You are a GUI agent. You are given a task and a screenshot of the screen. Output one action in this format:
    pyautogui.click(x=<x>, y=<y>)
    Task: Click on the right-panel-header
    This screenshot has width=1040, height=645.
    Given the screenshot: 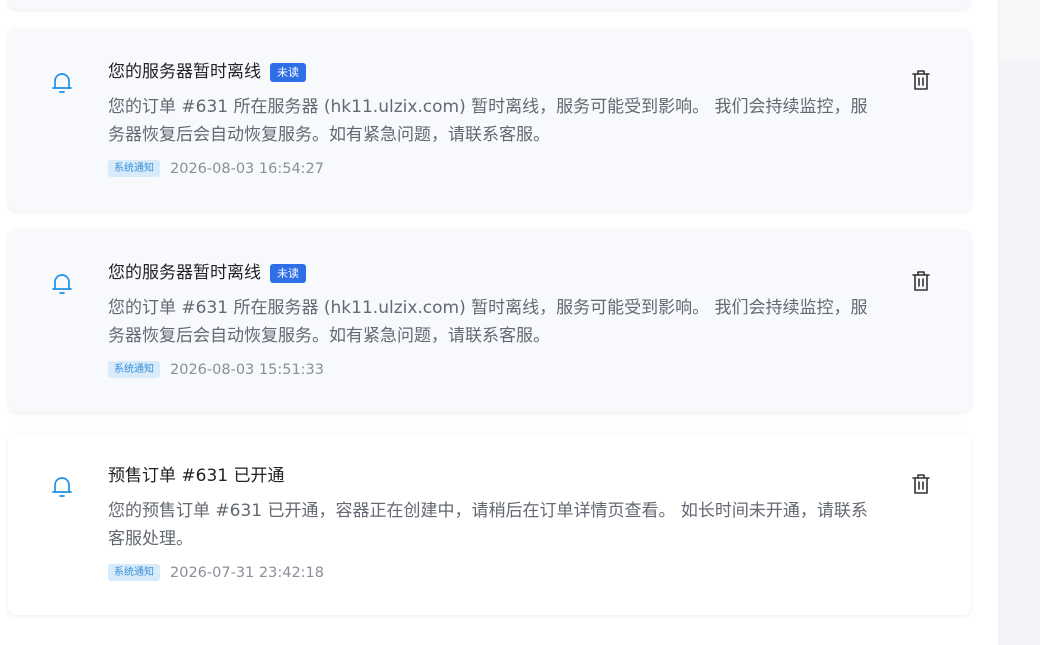 What is the action you would take?
    pyautogui.click(x=1019, y=30)
    